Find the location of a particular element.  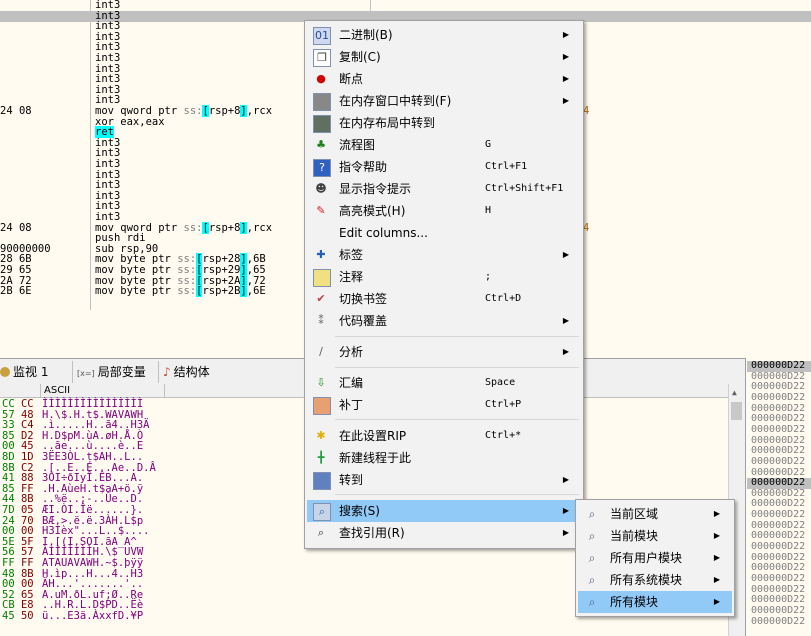

locals-icon: [x=] is located at coordinates (86, 373).